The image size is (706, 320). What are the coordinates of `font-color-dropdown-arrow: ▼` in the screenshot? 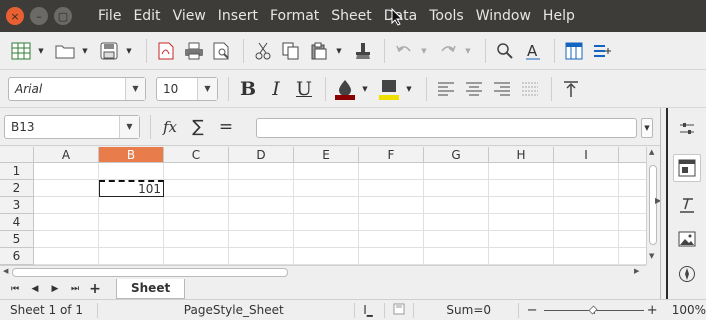 It's located at (365, 89).